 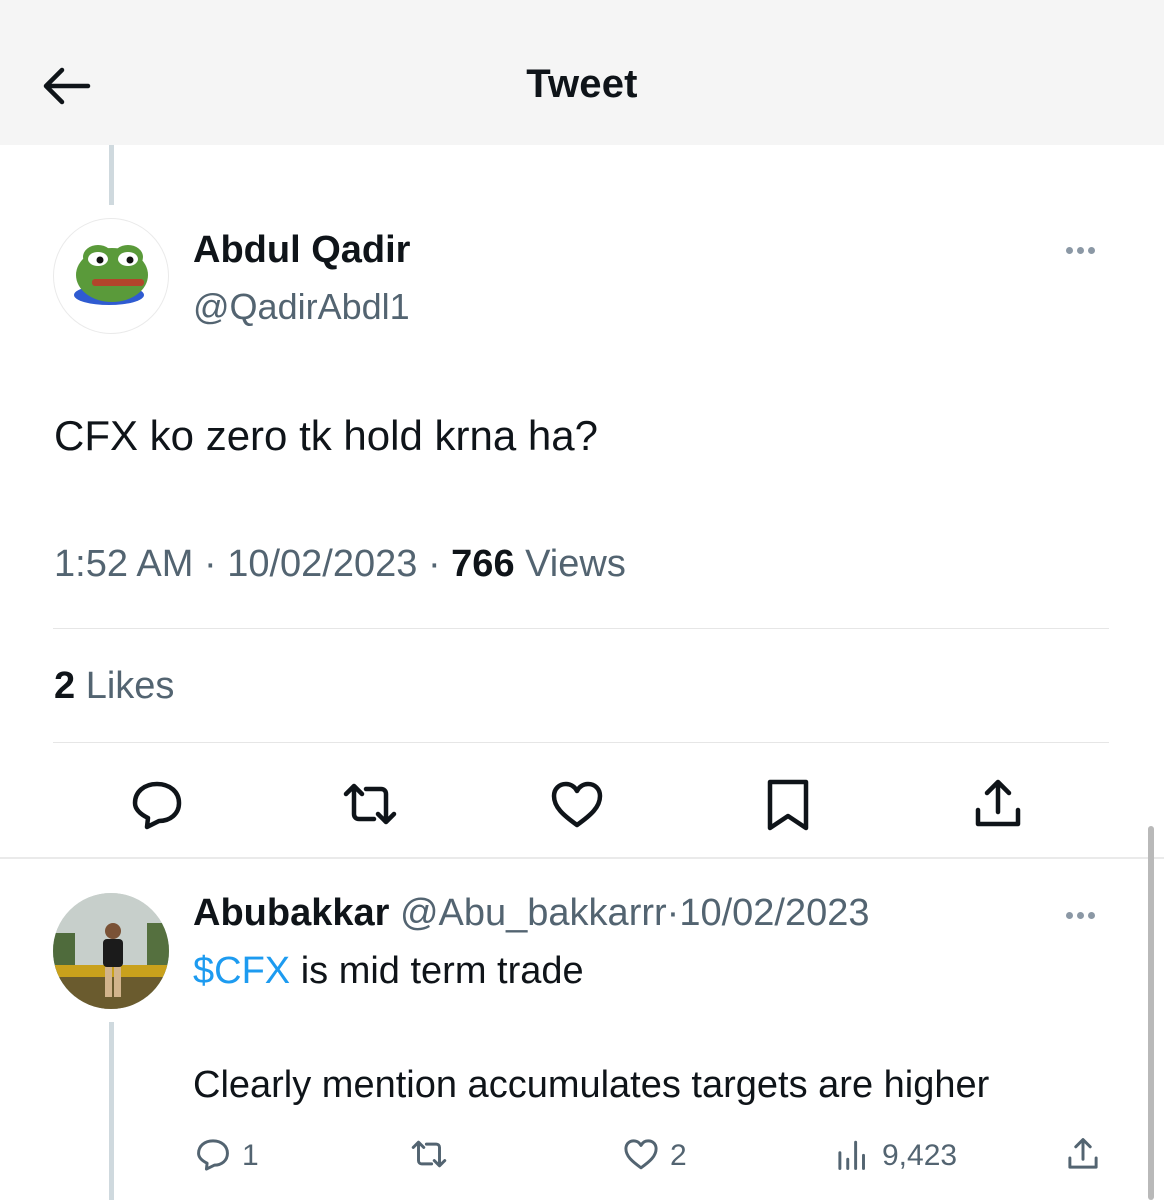 I want to click on person-avatar-image, so click(x=111, y=951).